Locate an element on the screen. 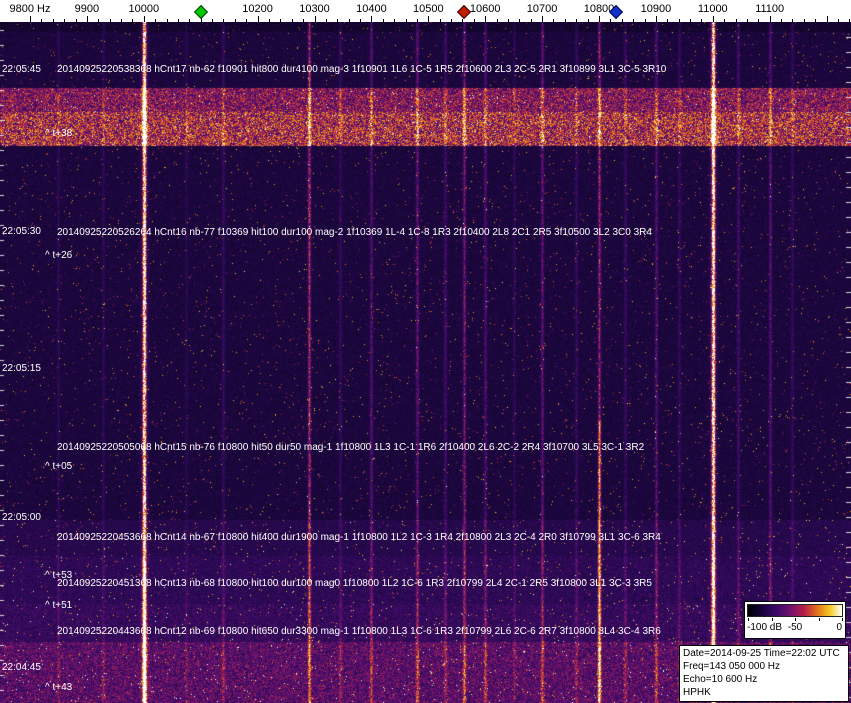 The height and width of the screenshot is (703, 851). info-echo: Echo=10 600 Hz is located at coordinates (720, 679).